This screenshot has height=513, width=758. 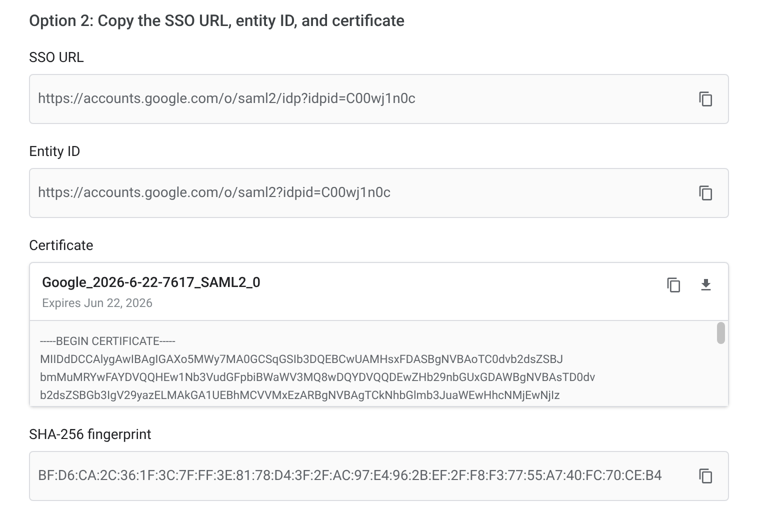 I want to click on certificate-line: MIIDdDCCAlygAwIBAgIGAXo5MWy7MA0GCSqGSIb3DQEBCwUAMHsxFDASBgNVBAoTC0dvb2dsZSBJ, so click(x=302, y=359).